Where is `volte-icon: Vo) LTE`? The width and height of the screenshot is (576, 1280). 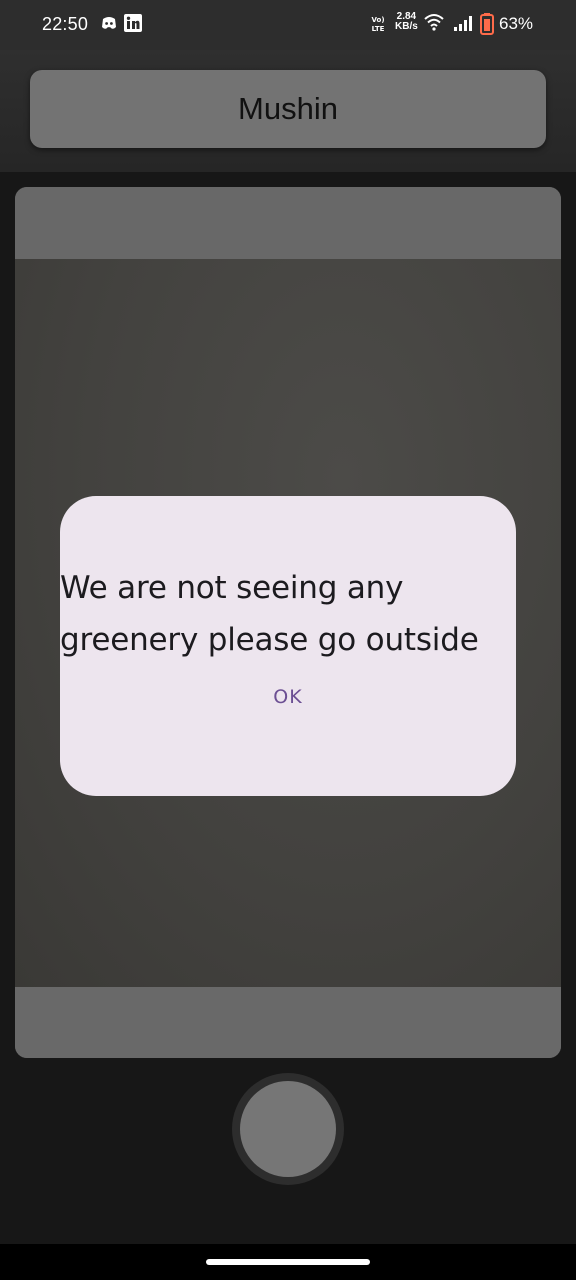 volte-icon: Vo) LTE is located at coordinates (378, 26).